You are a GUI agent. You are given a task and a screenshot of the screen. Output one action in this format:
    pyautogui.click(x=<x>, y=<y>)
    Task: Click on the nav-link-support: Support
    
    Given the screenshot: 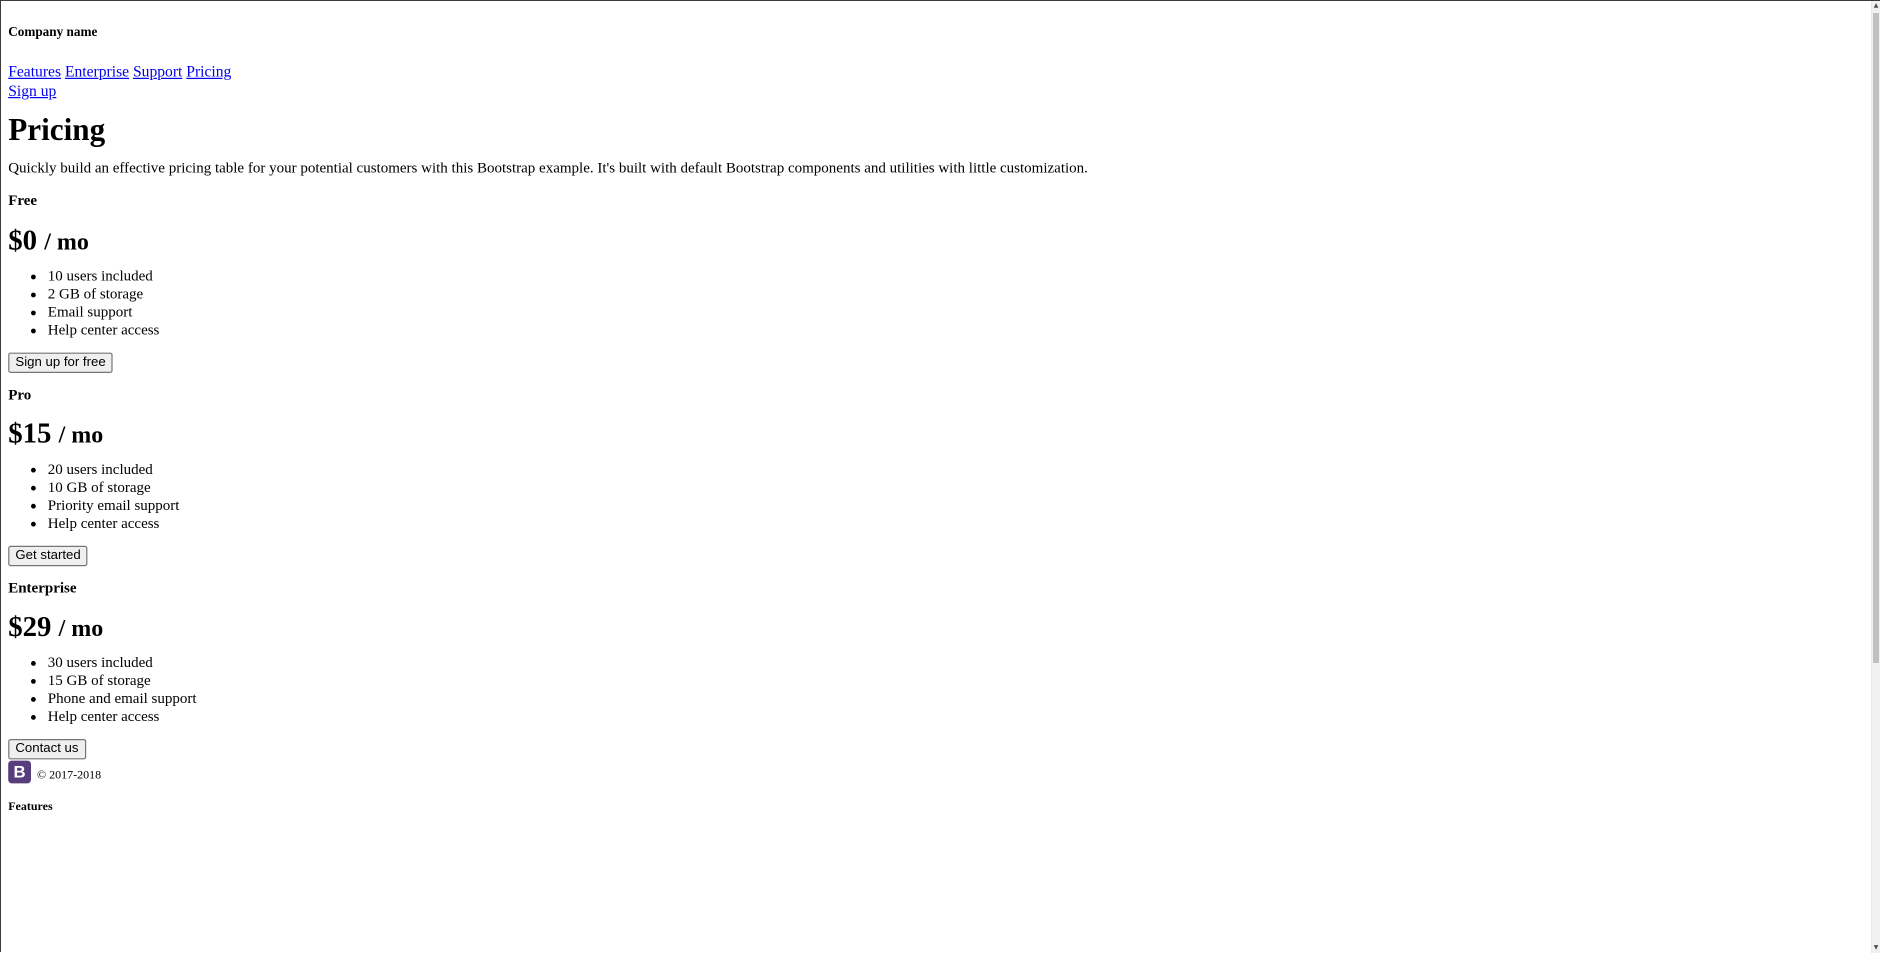 What is the action you would take?
    pyautogui.click(x=157, y=71)
    